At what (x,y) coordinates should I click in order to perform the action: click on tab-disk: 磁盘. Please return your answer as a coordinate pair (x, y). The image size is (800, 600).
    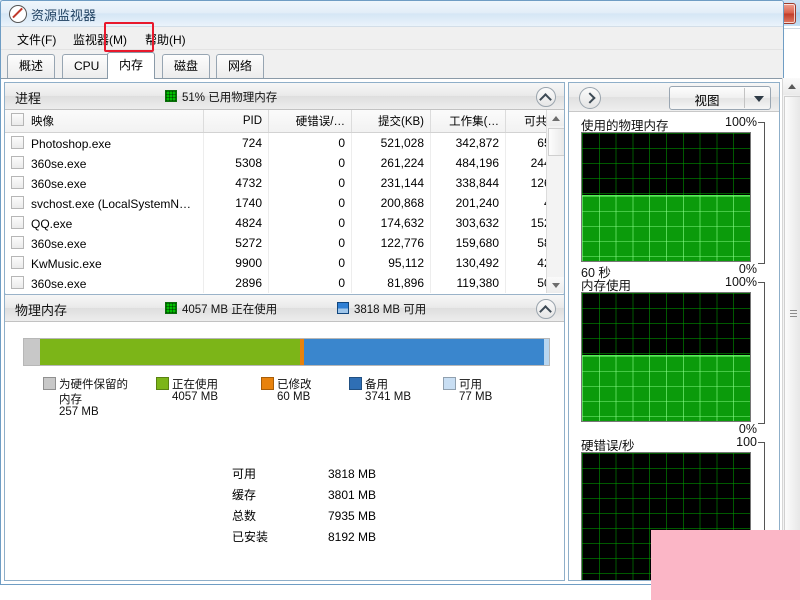
    Looking at the image, I should click on (186, 66).